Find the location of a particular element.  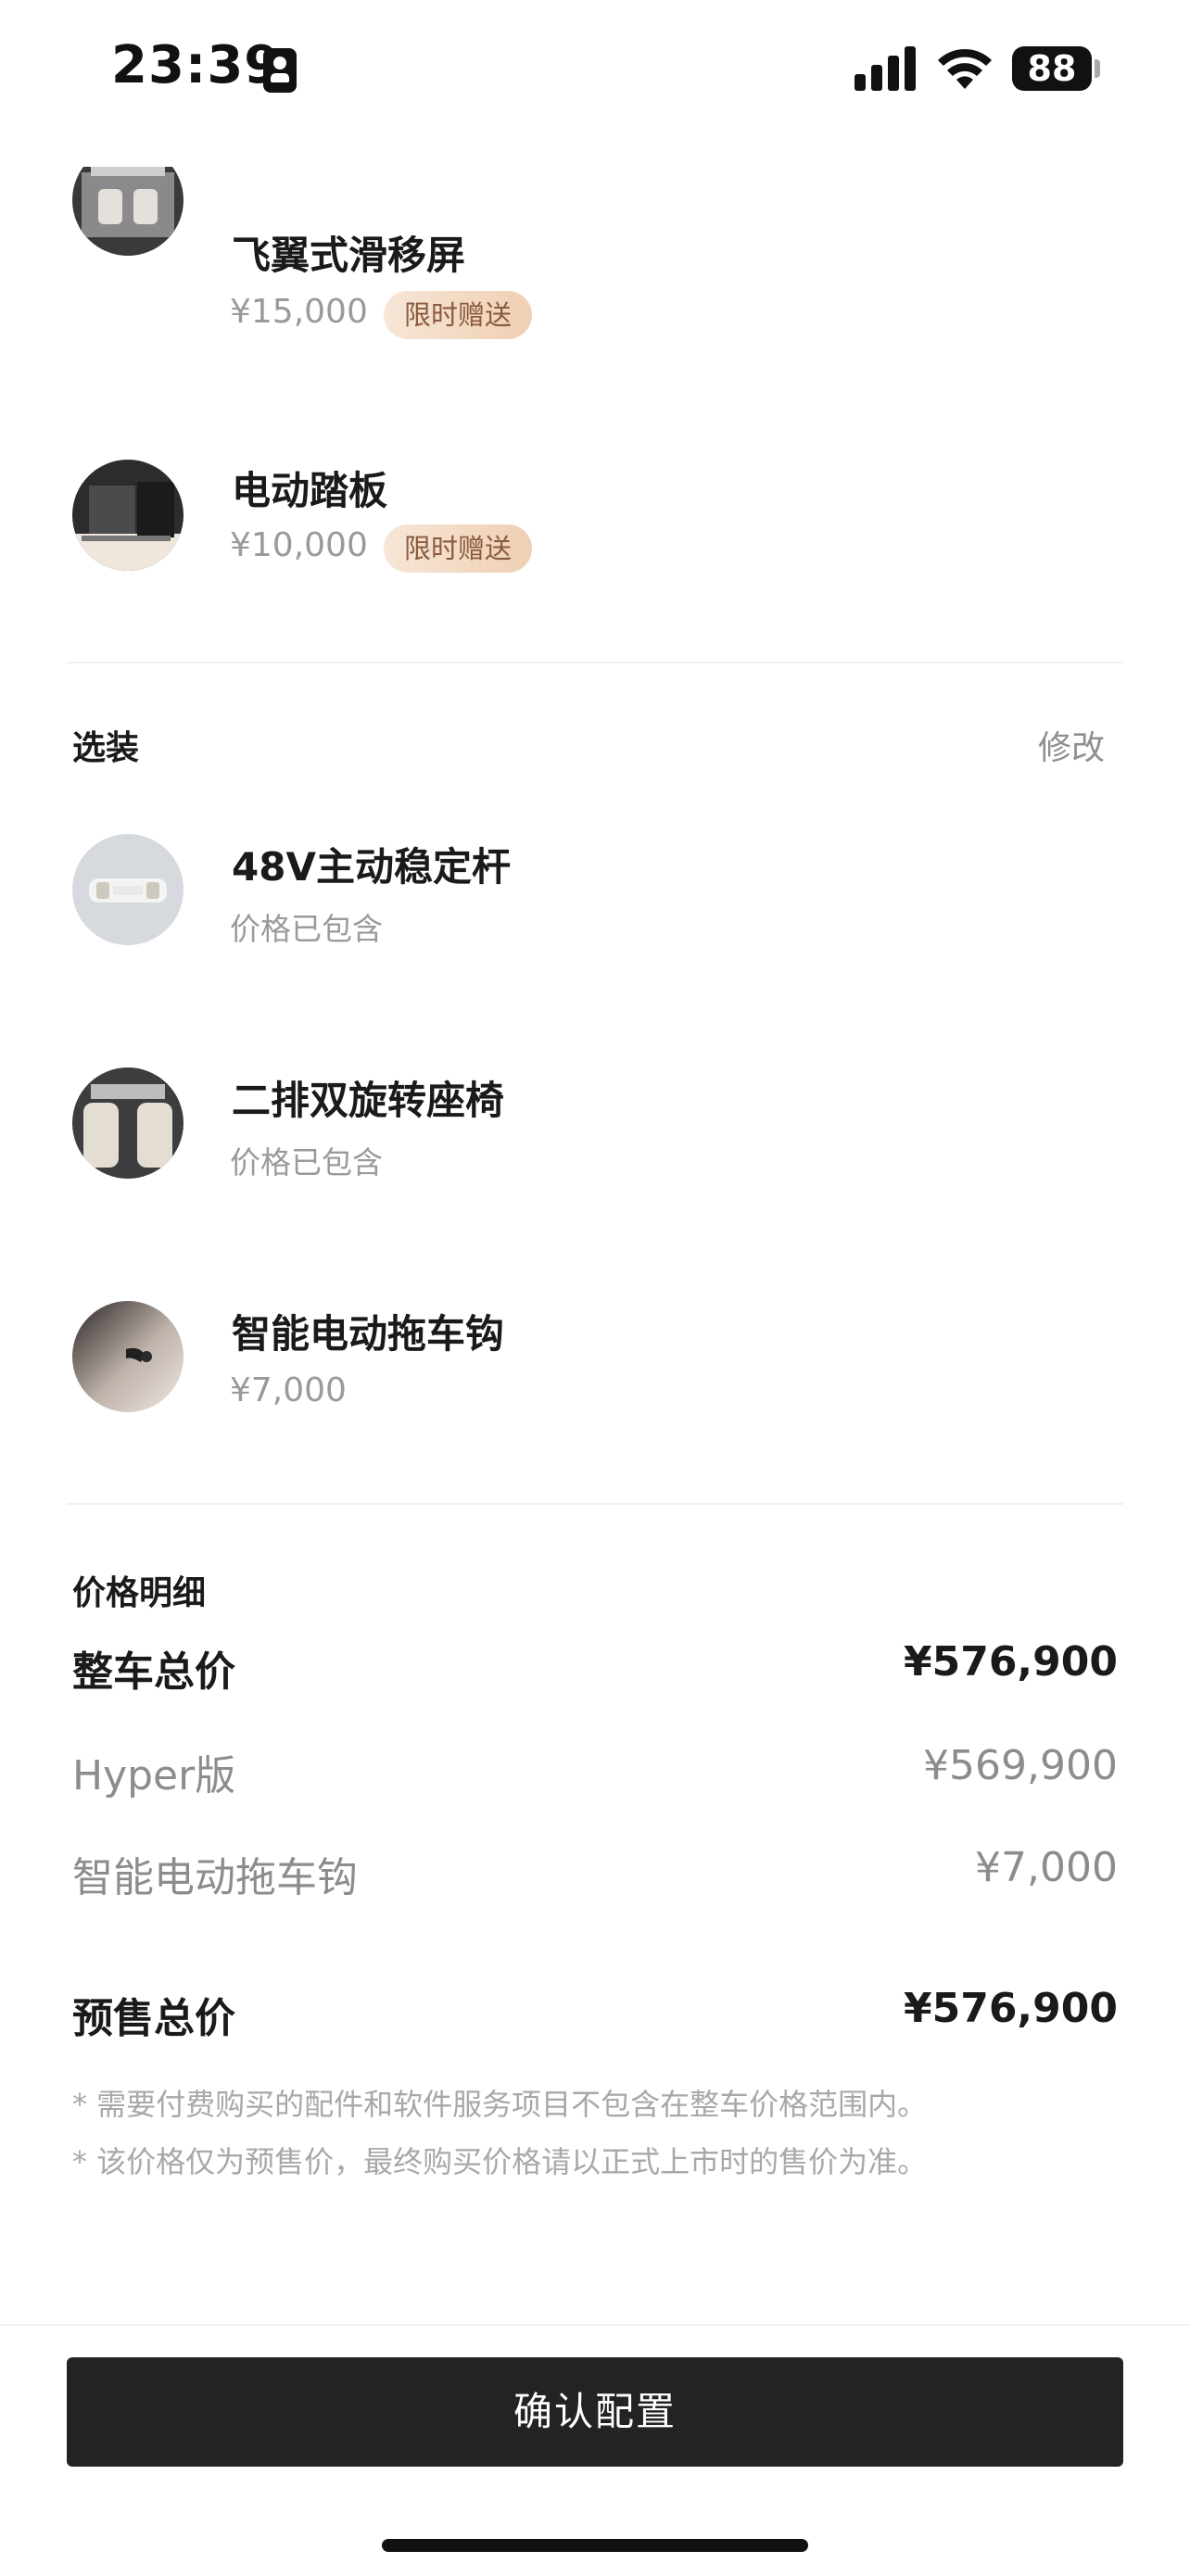

presale-price-label: 预售总价 is located at coordinates (153, 2019).